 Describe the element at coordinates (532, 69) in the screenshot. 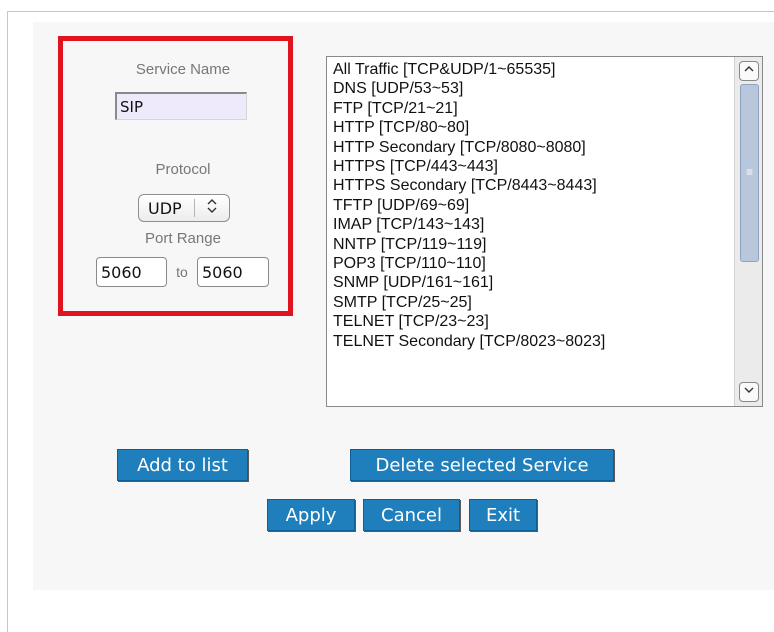

I see `service-list-item: All Traffic [TCP&UDP/1~65535]` at that location.